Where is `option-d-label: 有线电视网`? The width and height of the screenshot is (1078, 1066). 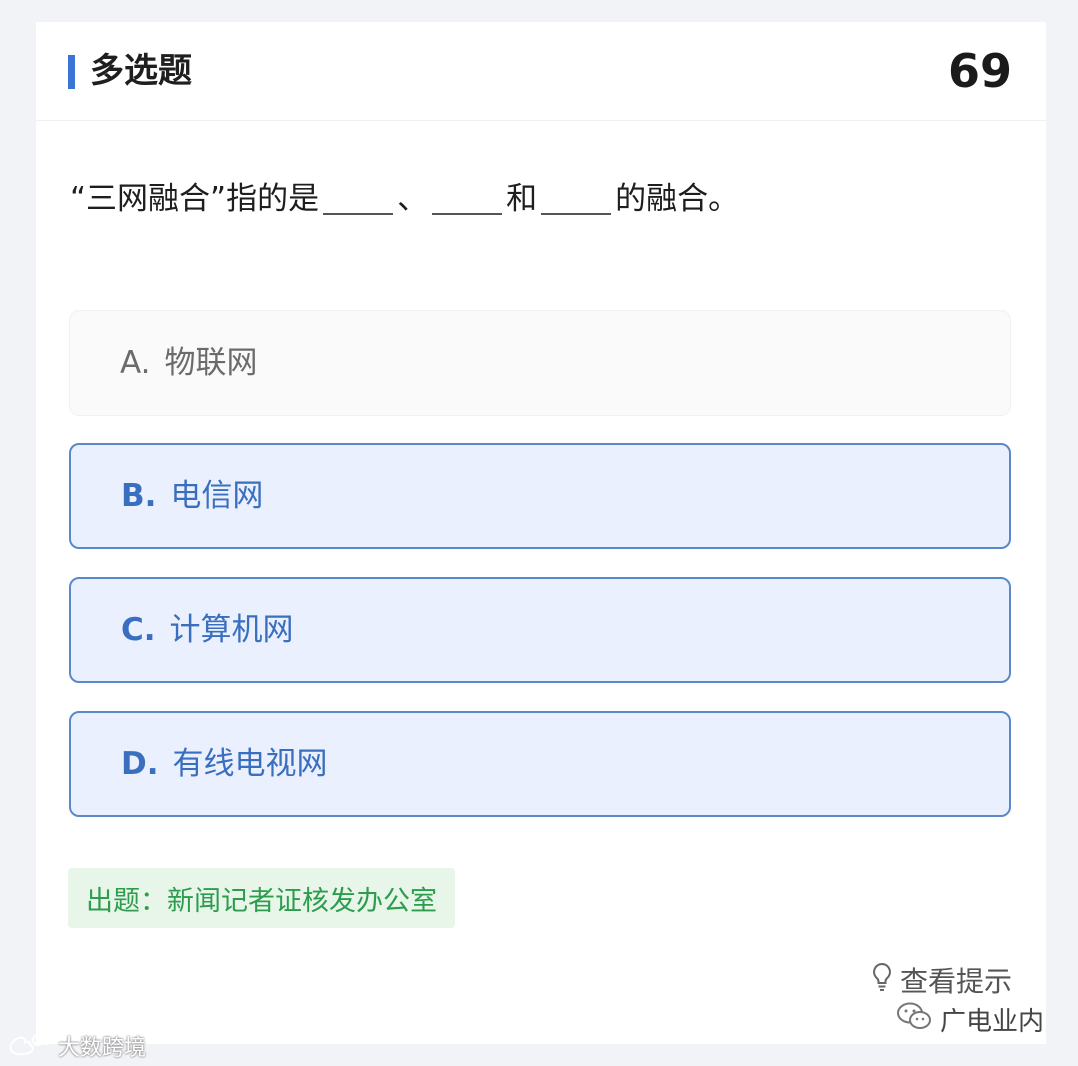
option-d-label: 有线电视网 is located at coordinates (250, 764).